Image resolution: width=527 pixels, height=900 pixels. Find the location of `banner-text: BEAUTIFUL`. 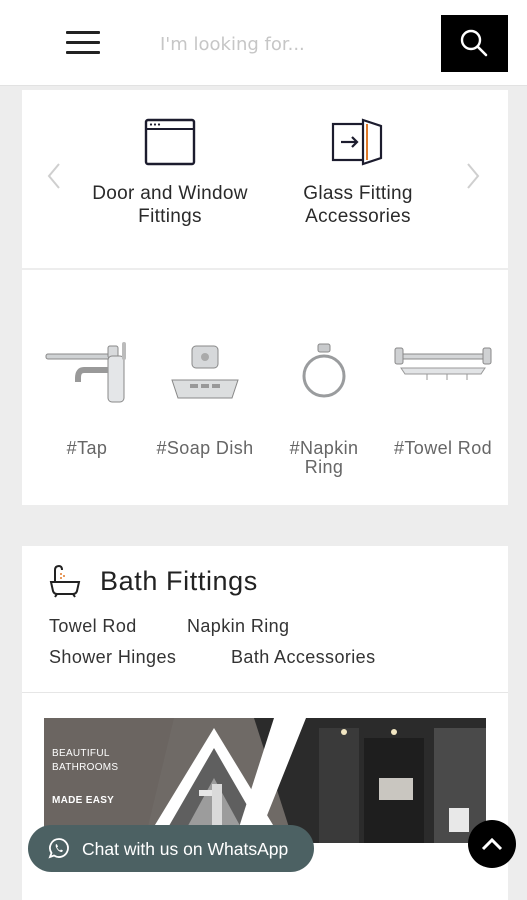

banner-text: BEAUTIFUL is located at coordinates (81, 753).